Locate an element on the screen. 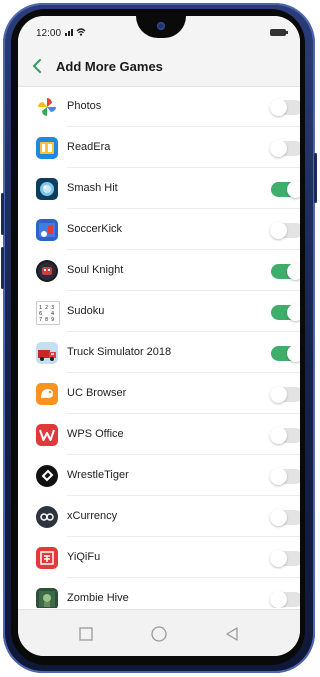  truck-simulator-icon is located at coordinates (47, 353).